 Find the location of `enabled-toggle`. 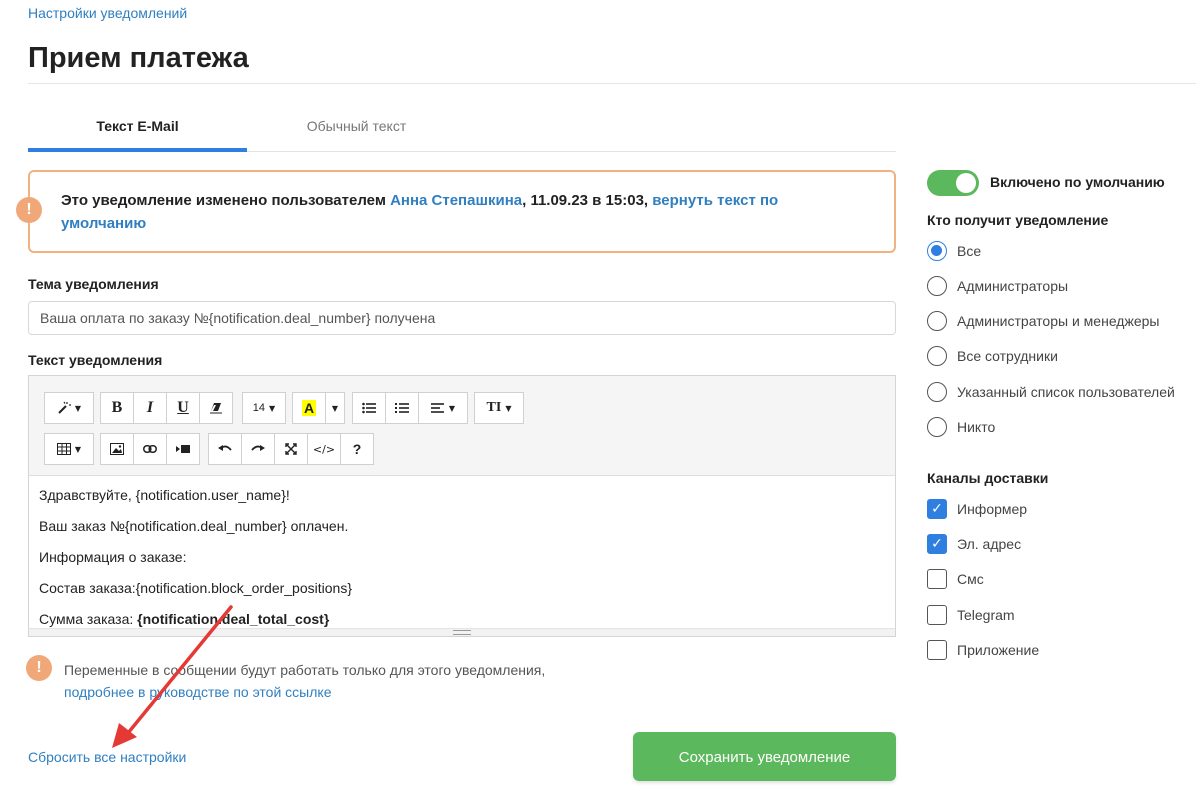

enabled-toggle is located at coordinates (953, 183).